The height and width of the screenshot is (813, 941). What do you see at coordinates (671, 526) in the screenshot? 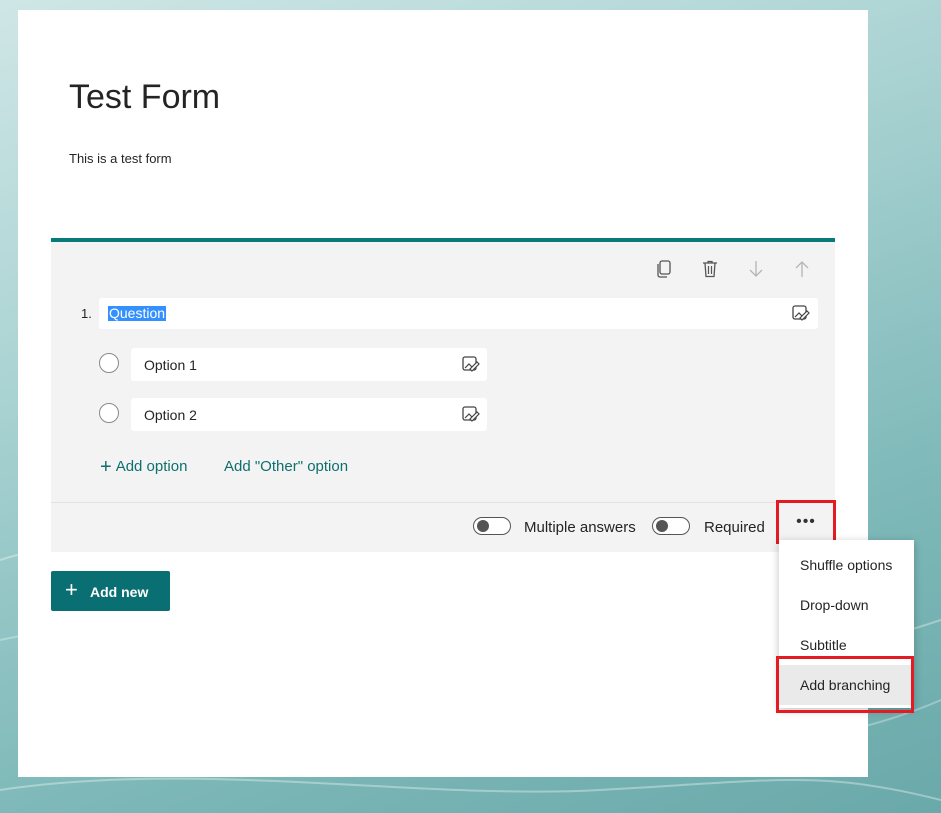
I see `required-toggle` at bounding box center [671, 526].